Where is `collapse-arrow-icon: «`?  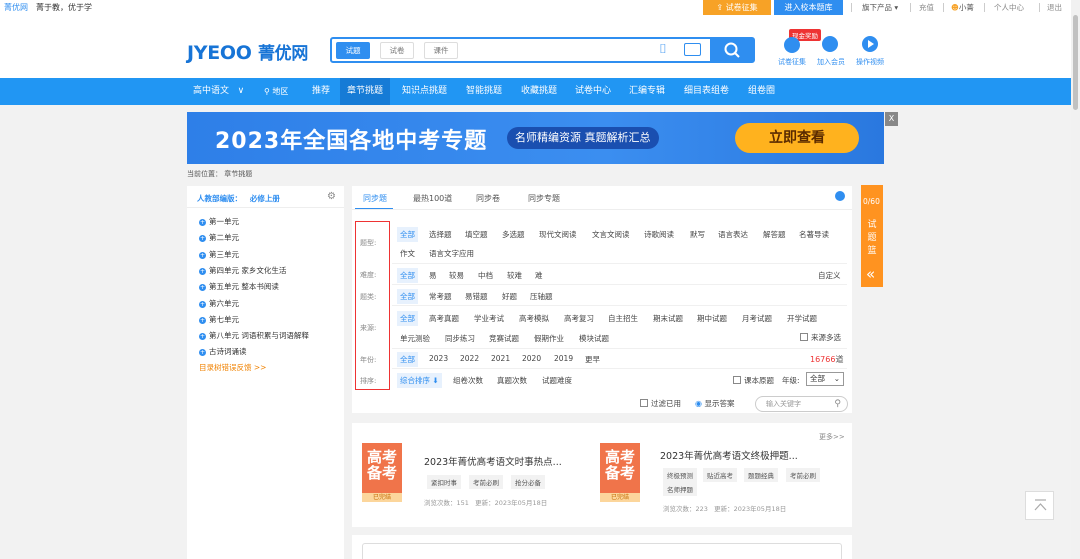
collapse-arrow-icon: « is located at coordinates (870, 274).